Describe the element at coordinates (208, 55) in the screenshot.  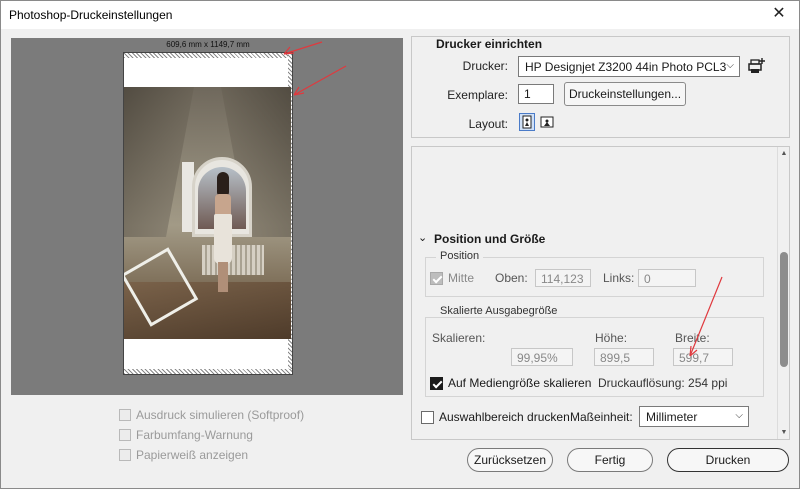
I see `unprintable-margin-top` at that location.